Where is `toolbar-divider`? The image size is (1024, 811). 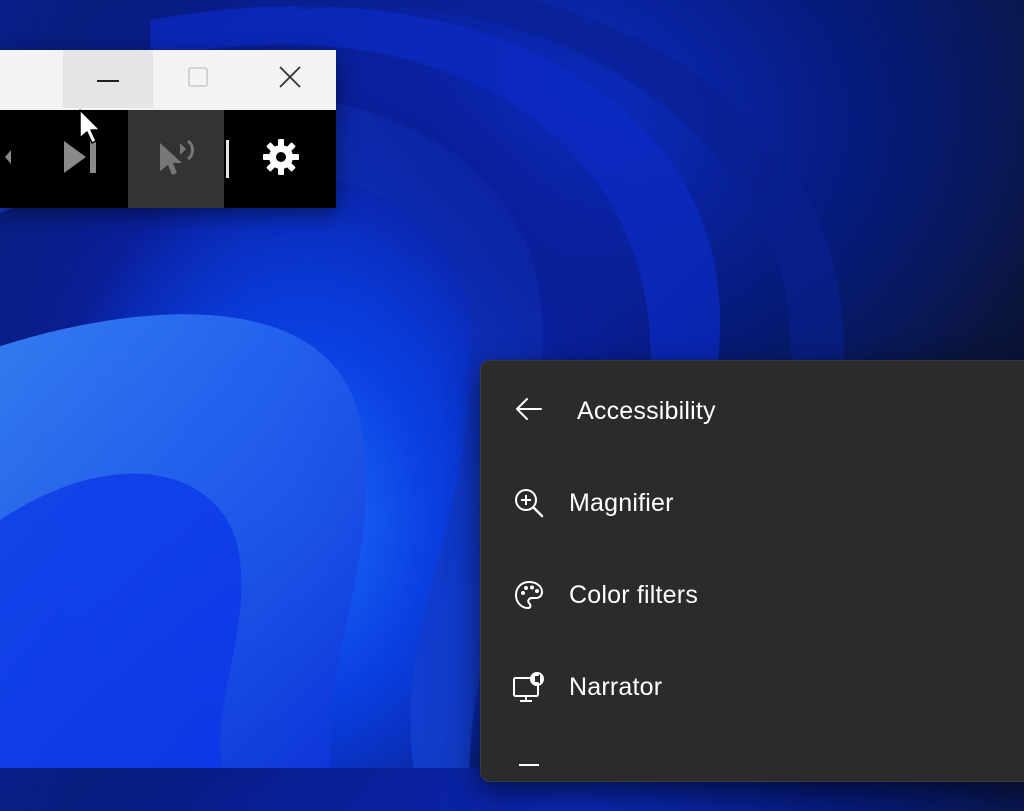 toolbar-divider is located at coordinates (227, 159).